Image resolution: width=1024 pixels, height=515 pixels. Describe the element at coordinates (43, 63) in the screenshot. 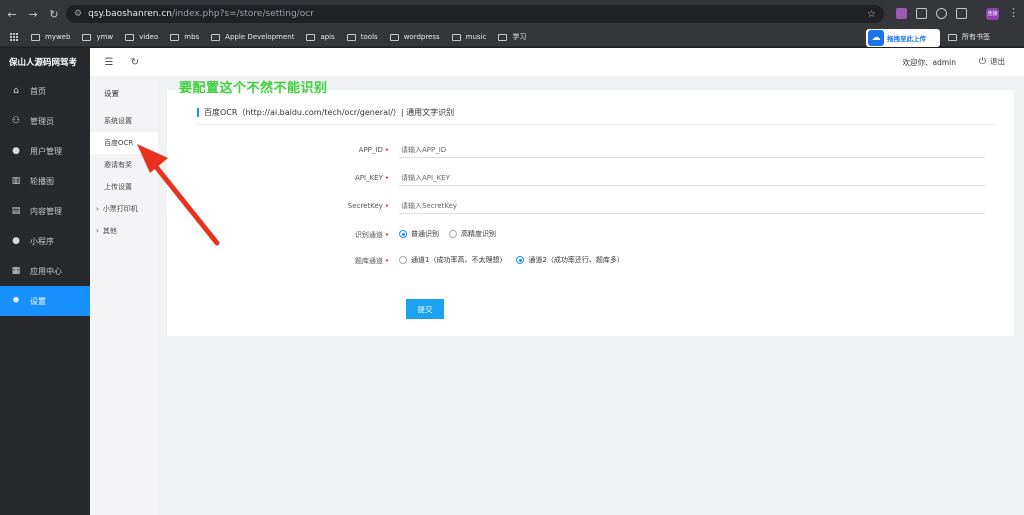

I see `brand-title: 保山人源码网驾考` at that location.